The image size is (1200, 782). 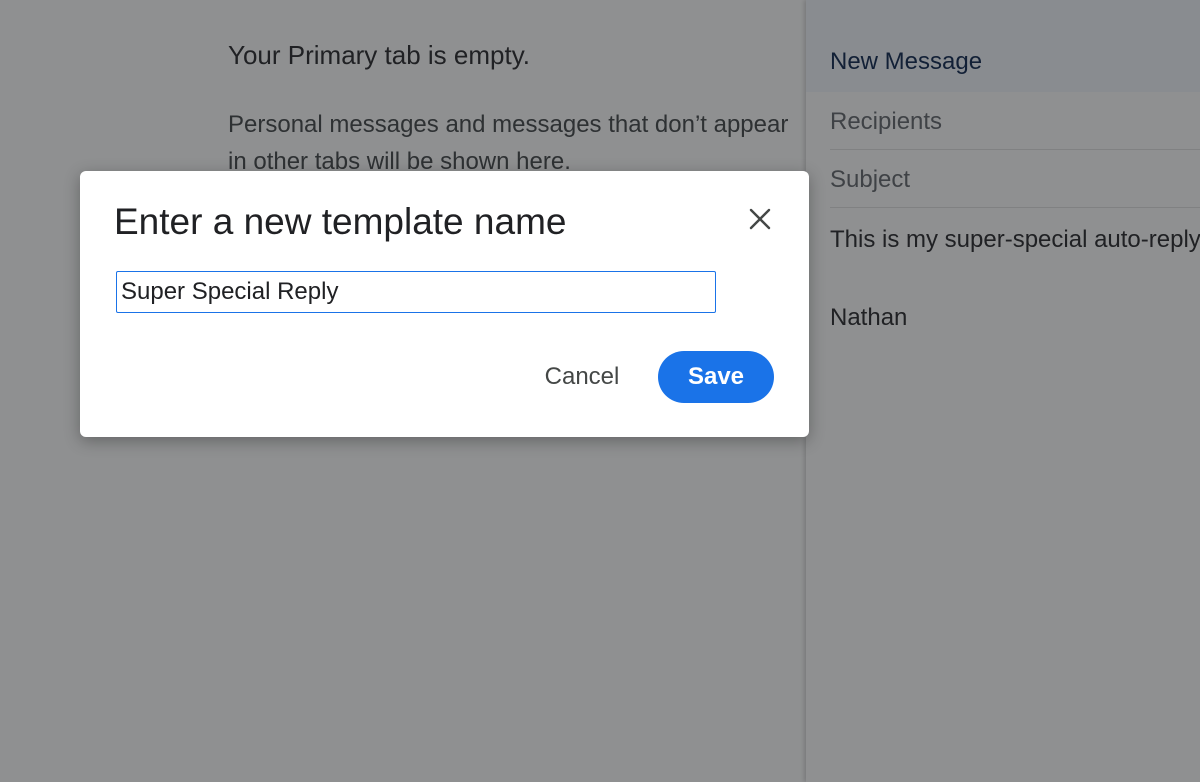 I want to click on template-name-input, so click(x=416, y=292).